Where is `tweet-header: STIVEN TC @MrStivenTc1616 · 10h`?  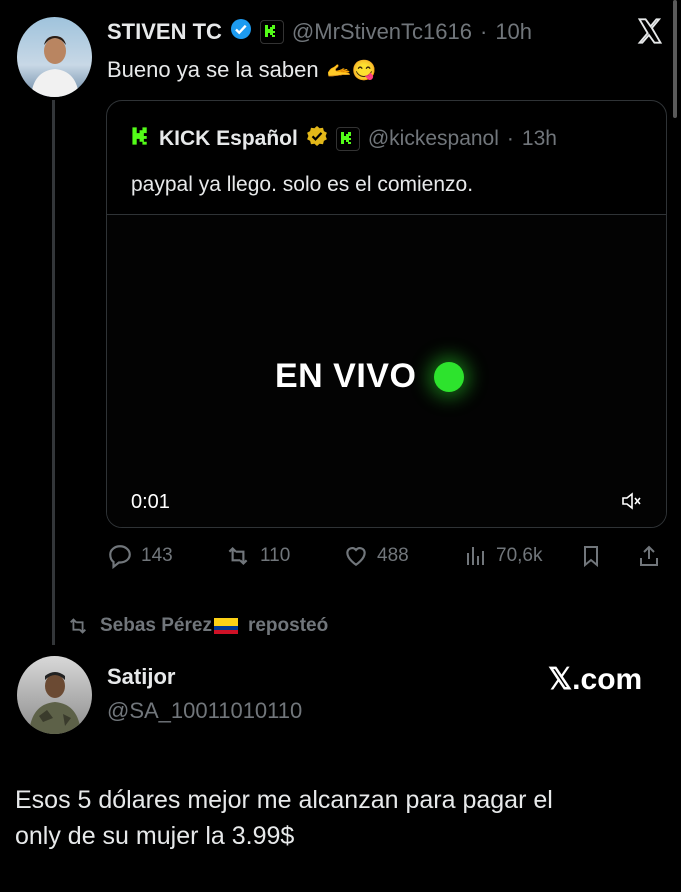
tweet-header: STIVEN TC @MrStivenTc1616 · 10h is located at coordinates (319, 32).